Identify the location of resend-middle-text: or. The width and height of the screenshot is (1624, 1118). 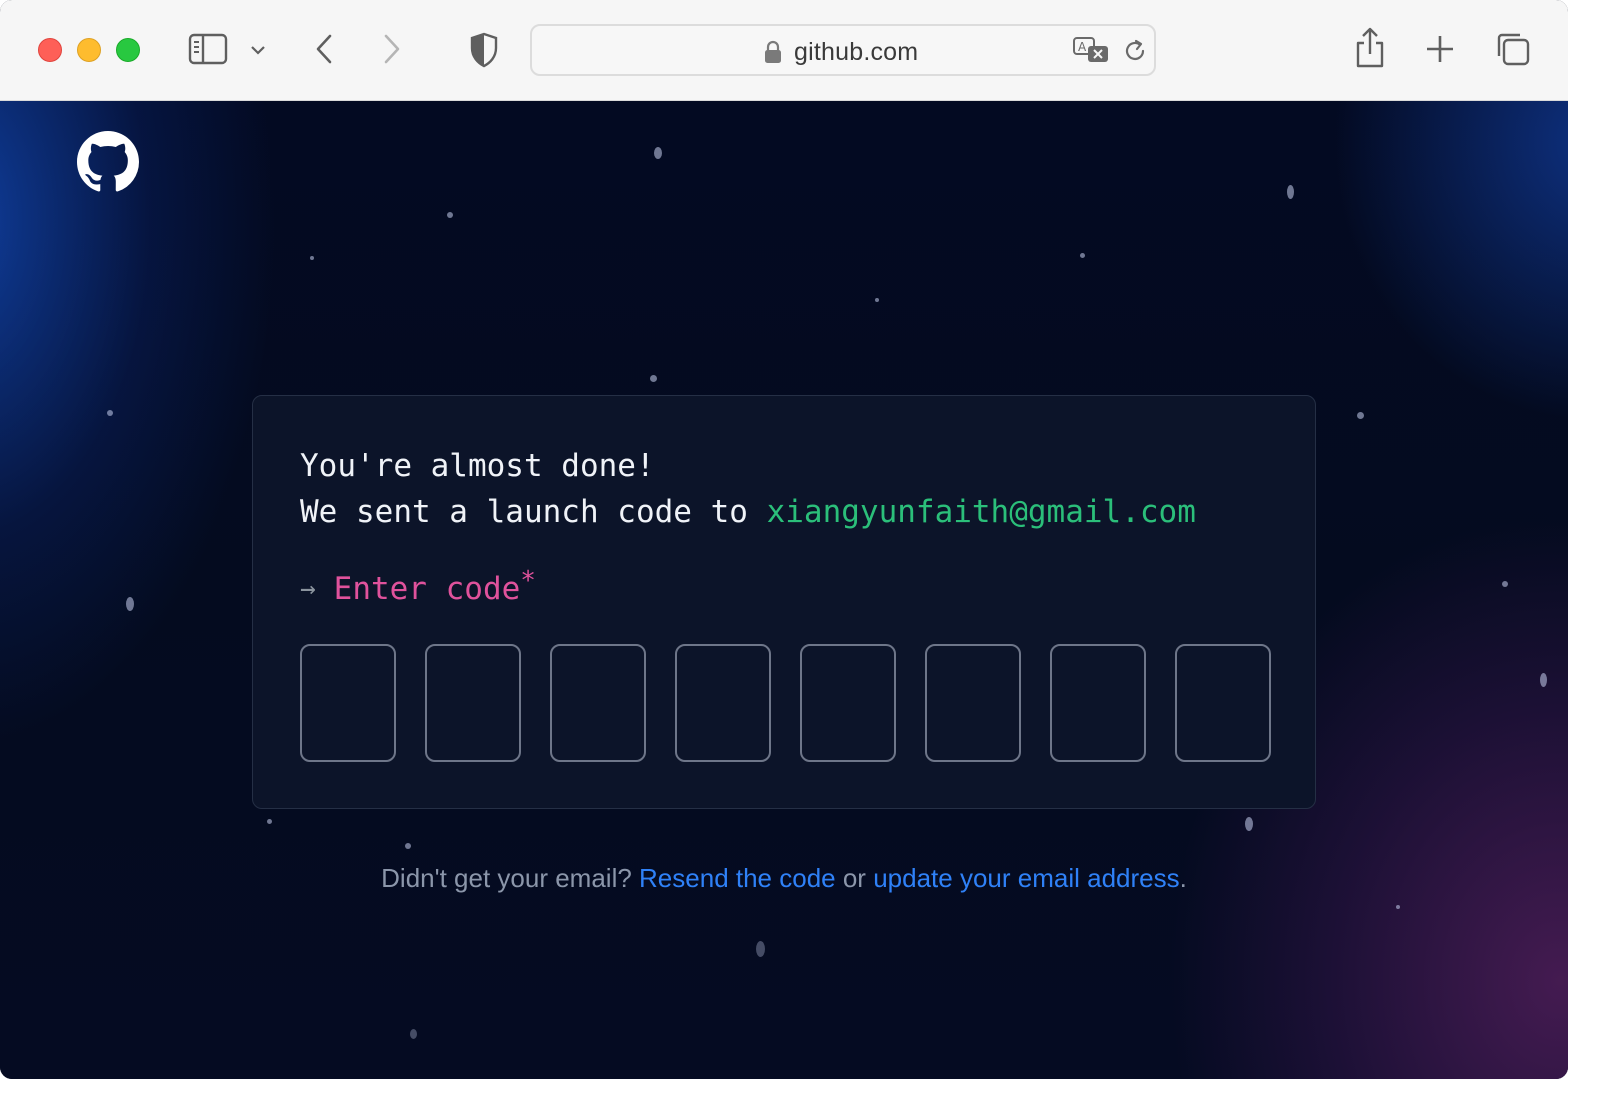
(854, 878).